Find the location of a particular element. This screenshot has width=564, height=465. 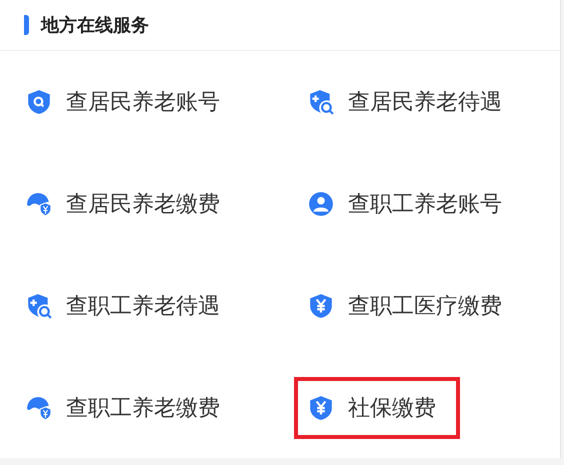

service-item: 查居民养老待遇 is located at coordinates (410, 102).